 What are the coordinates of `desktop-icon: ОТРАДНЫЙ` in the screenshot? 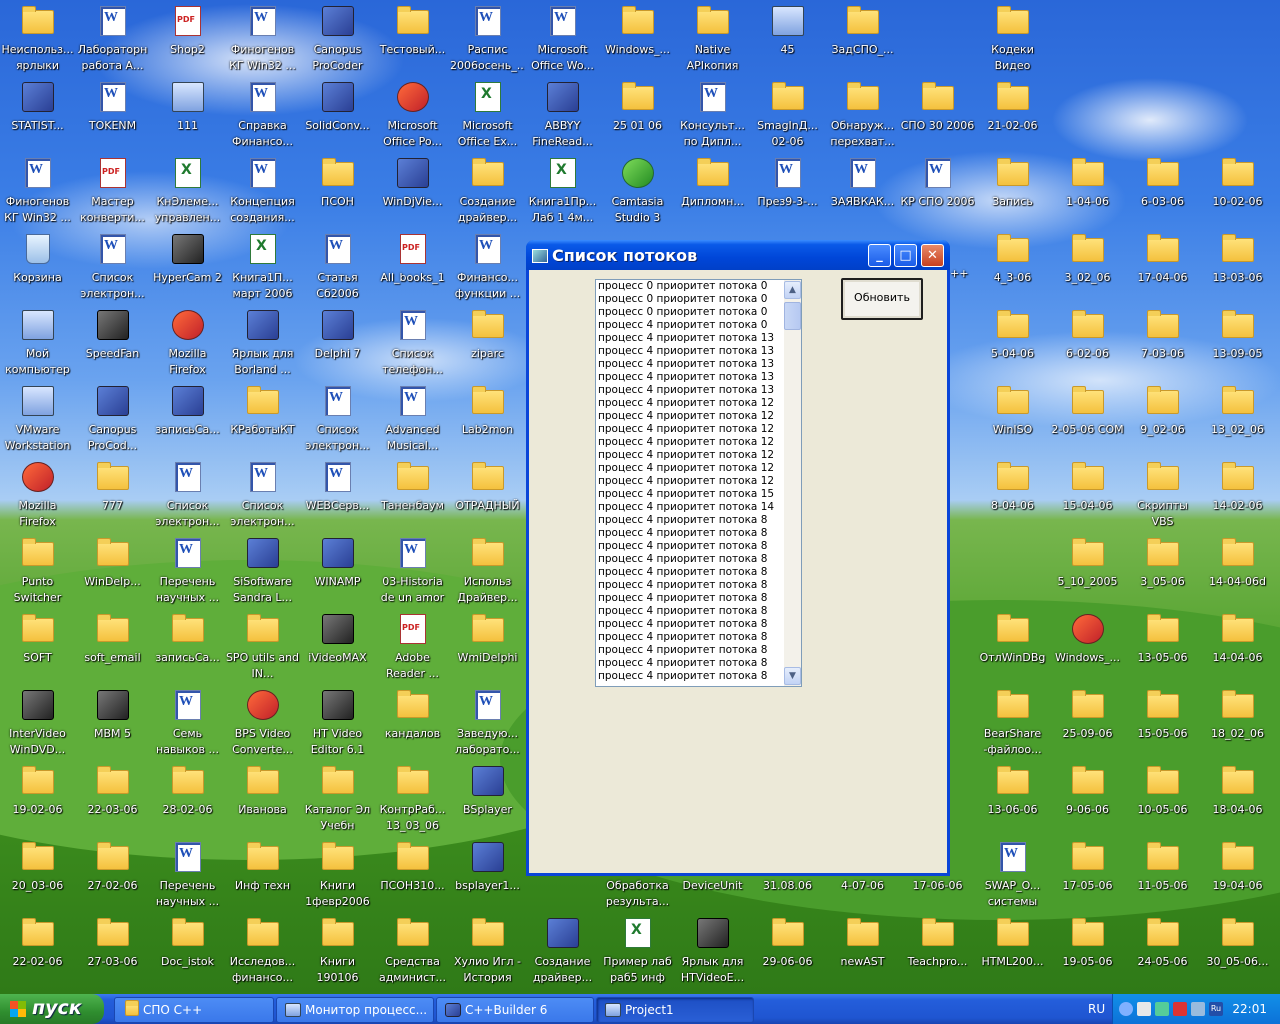 It's located at (487, 498).